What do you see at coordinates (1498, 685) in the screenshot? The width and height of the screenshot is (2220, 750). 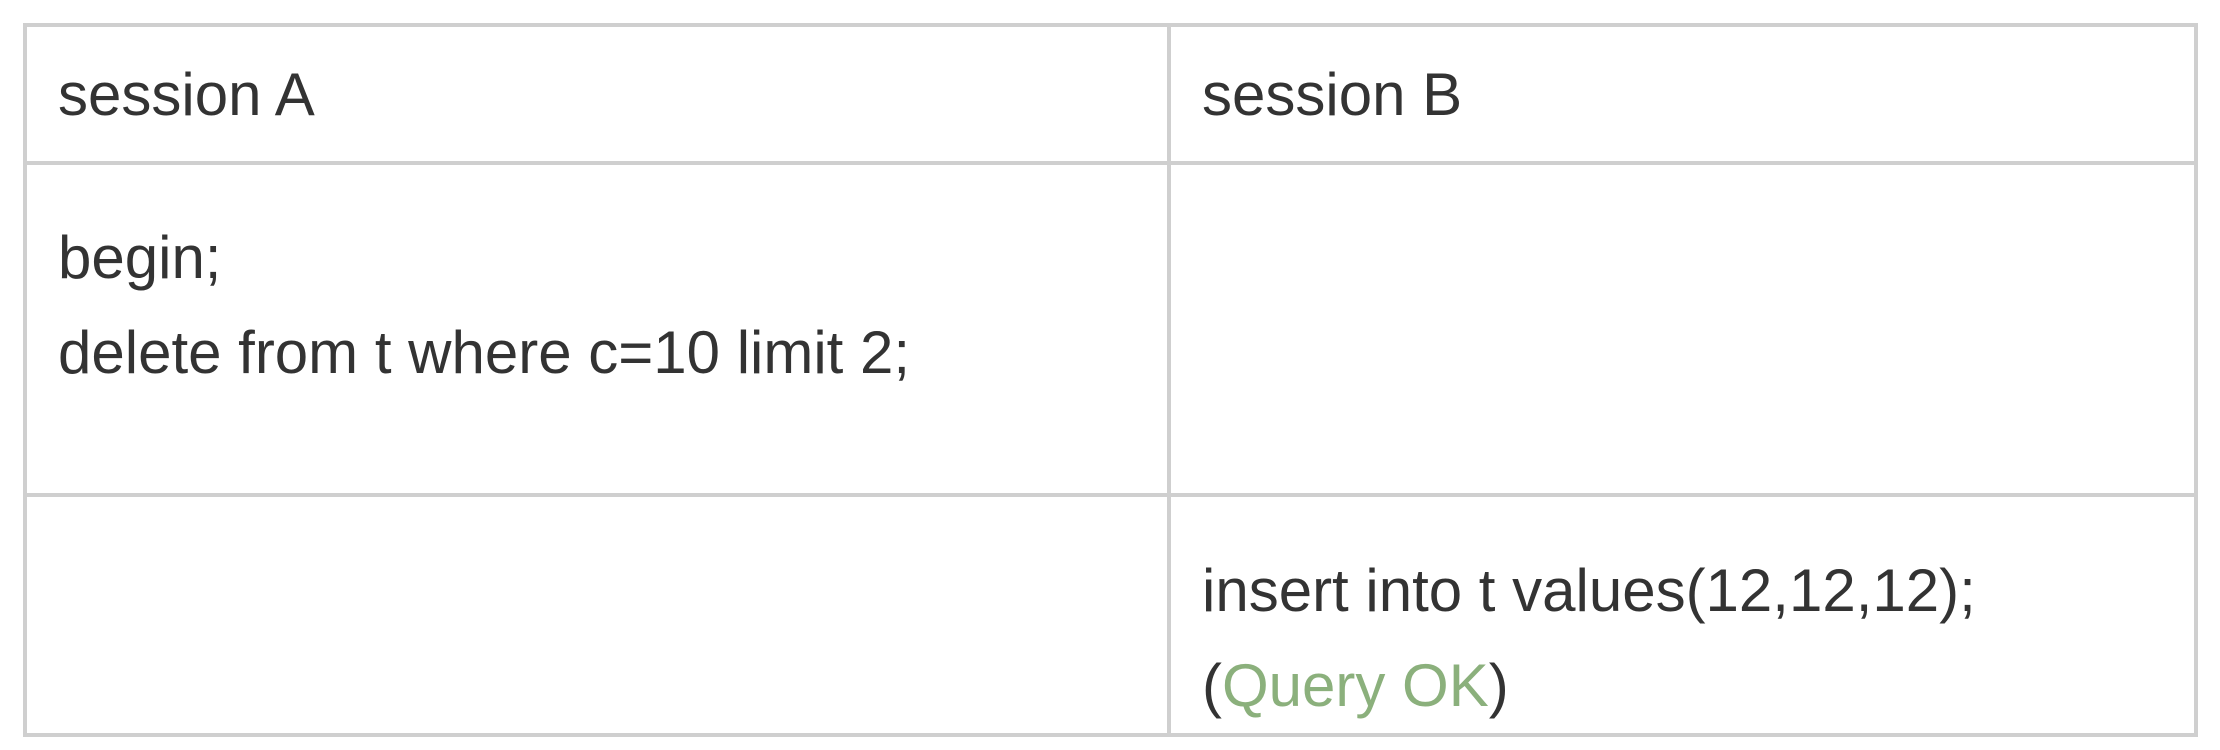 I see `paren-close: )` at bounding box center [1498, 685].